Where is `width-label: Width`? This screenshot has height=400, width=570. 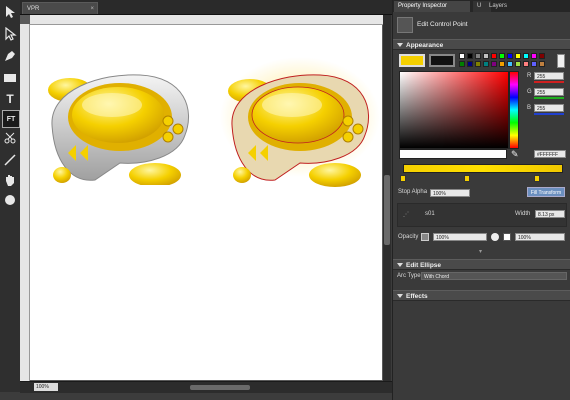 width-label: Width is located at coordinates (523, 214).